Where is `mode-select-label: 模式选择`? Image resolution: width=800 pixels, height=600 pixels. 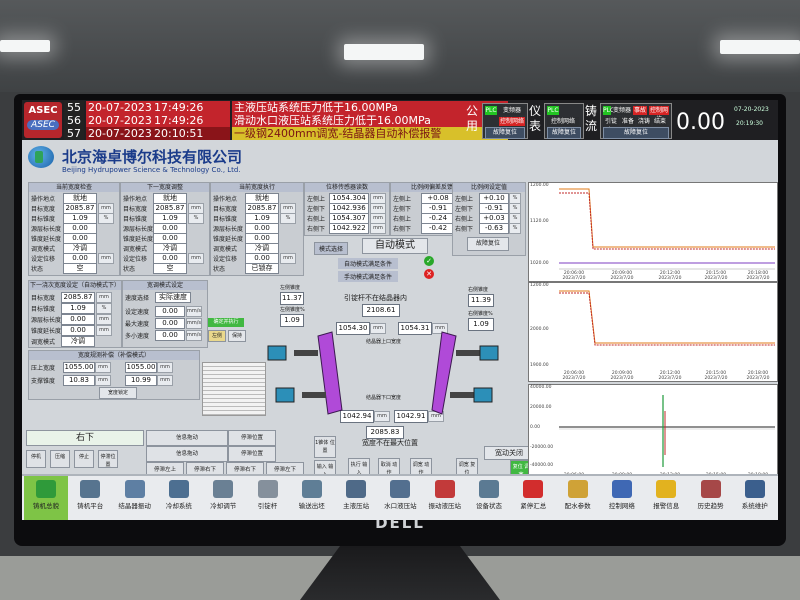
mode-select-label: 模式选择 is located at coordinates (331, 248).